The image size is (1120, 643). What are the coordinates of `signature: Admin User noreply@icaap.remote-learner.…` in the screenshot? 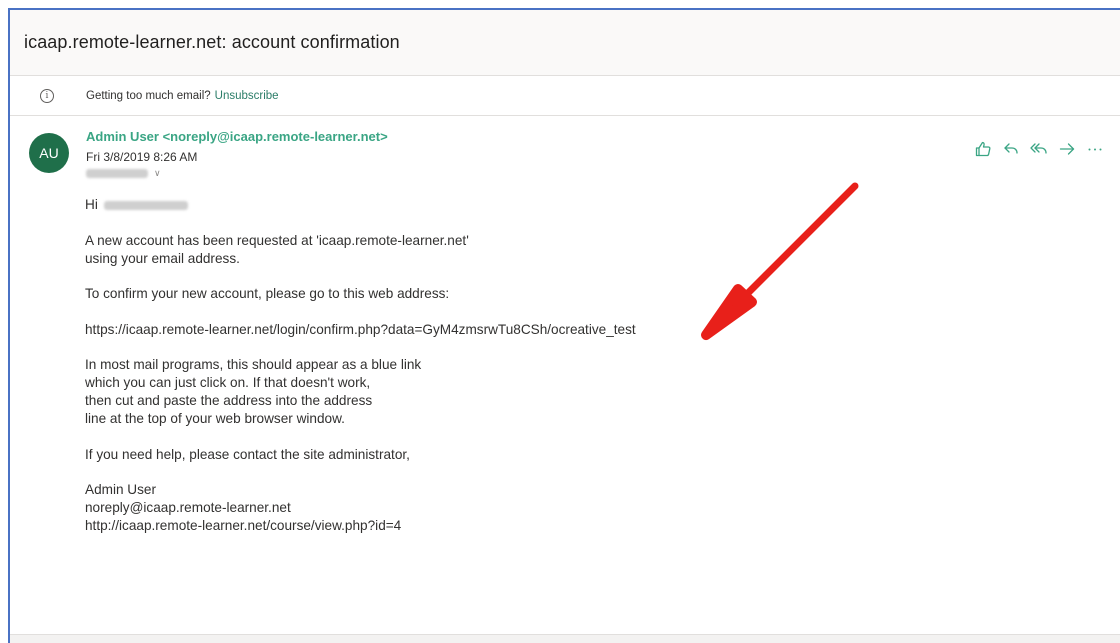 It's located at (535, 508).